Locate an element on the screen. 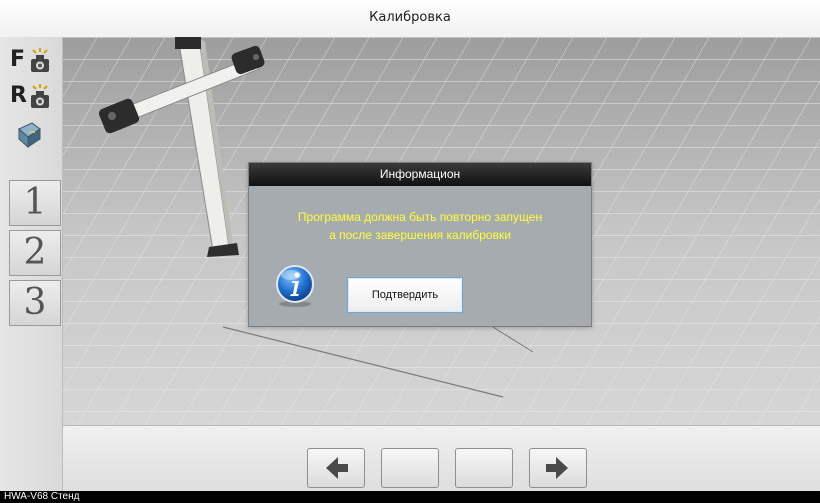 Image resolution: width=820 pixels, height=503 pixels. info-icon is located at coordinates (295, 286).